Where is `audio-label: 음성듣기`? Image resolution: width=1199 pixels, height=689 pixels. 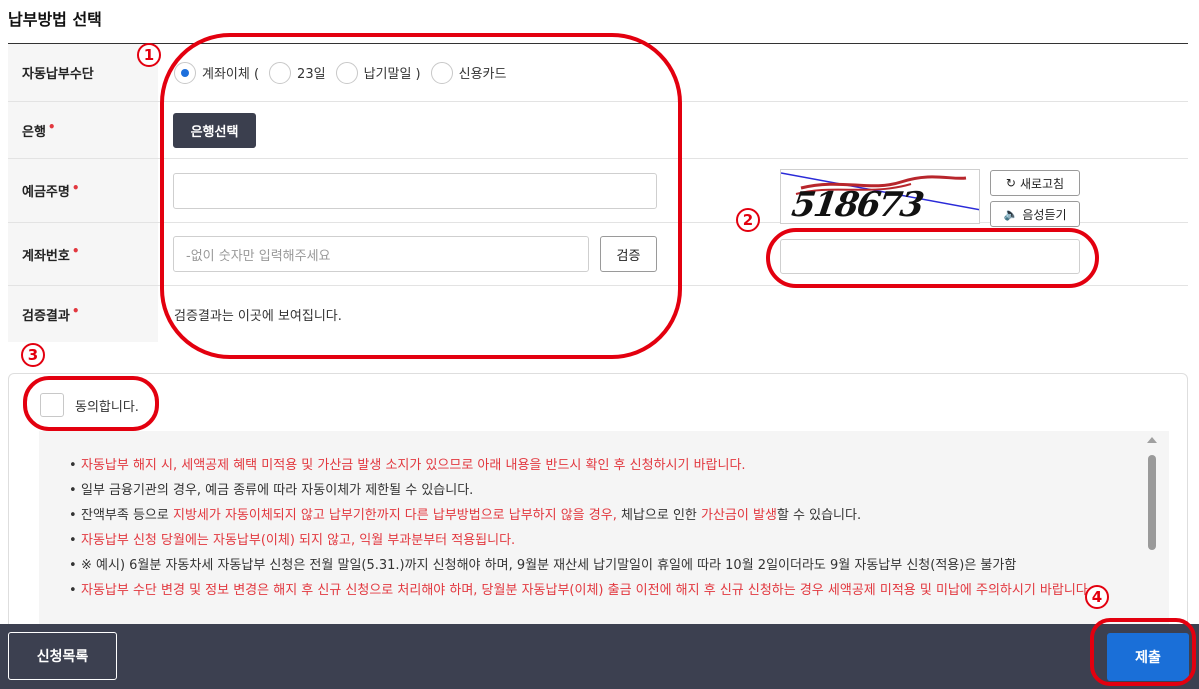
audio-label: 음성듣기 is located at coordinates (1044, 214).